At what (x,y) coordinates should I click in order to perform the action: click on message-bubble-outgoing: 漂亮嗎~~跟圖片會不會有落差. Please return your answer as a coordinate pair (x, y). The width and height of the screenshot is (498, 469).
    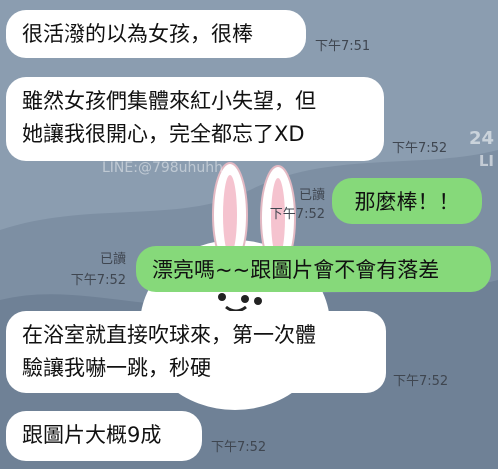
    Looking at the image, I should click on (313, 269).